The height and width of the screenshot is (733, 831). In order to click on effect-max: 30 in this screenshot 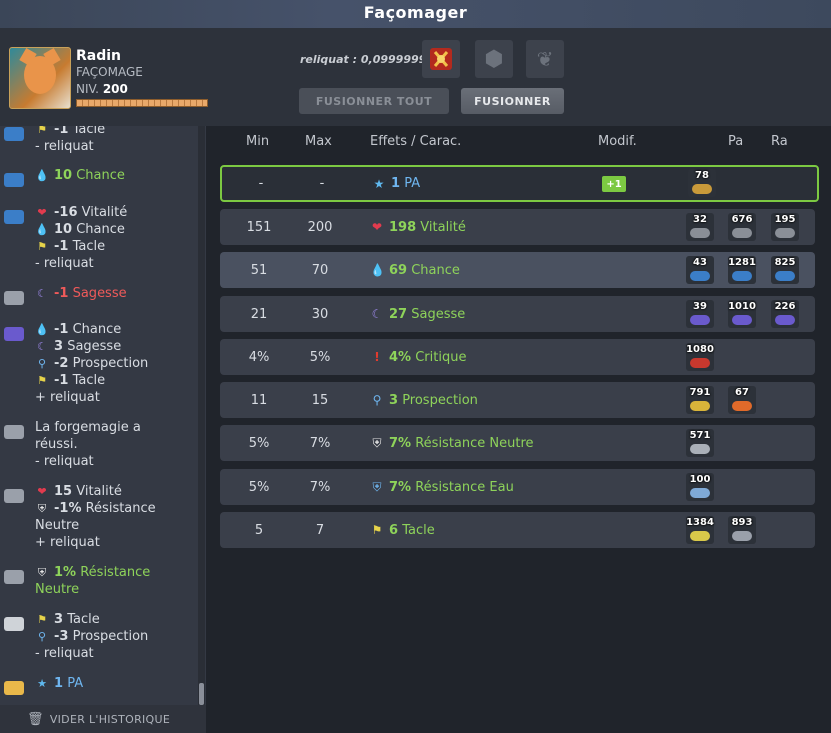, I will do `click(320, 314)`.